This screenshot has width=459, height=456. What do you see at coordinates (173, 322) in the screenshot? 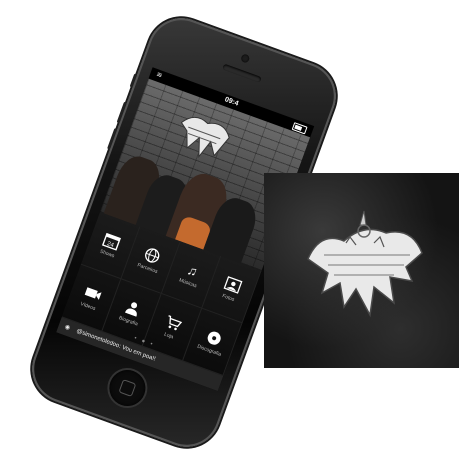
I see `shopping-cart-icon` at bounding box center [173, 322].